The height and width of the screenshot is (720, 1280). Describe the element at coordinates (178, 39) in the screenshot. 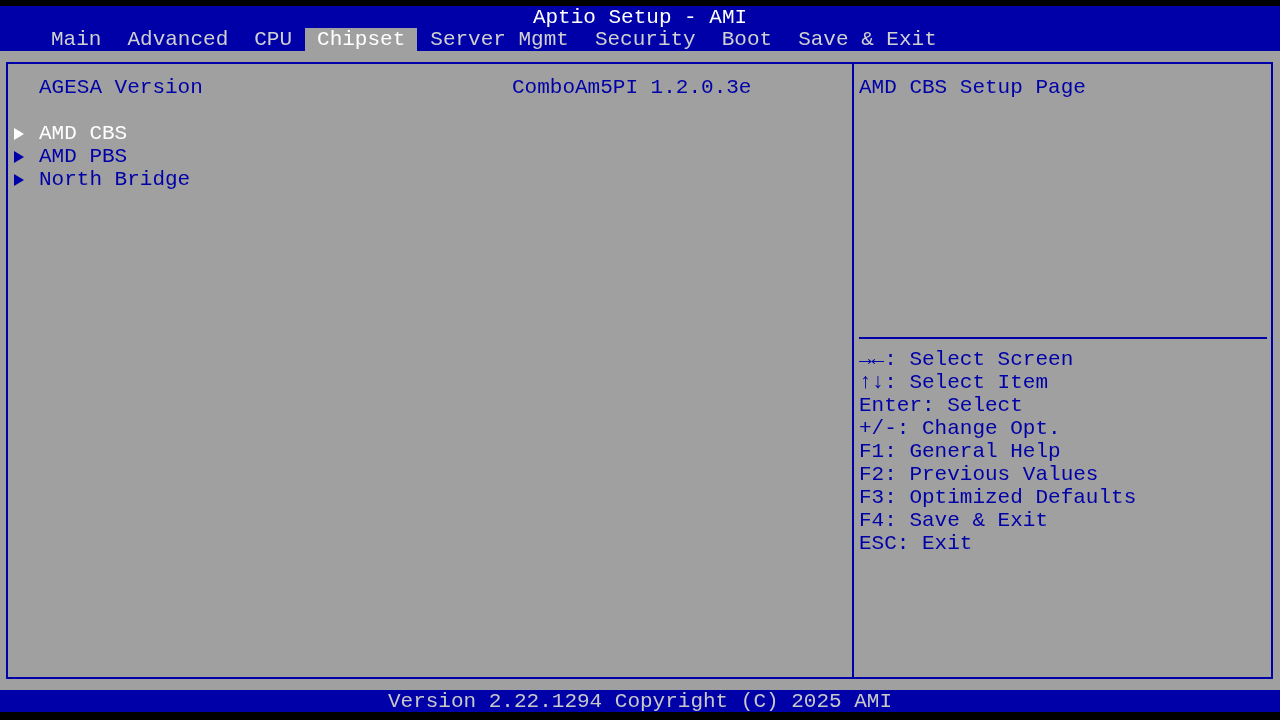

I see `menu-tab: Advanced` at that location.